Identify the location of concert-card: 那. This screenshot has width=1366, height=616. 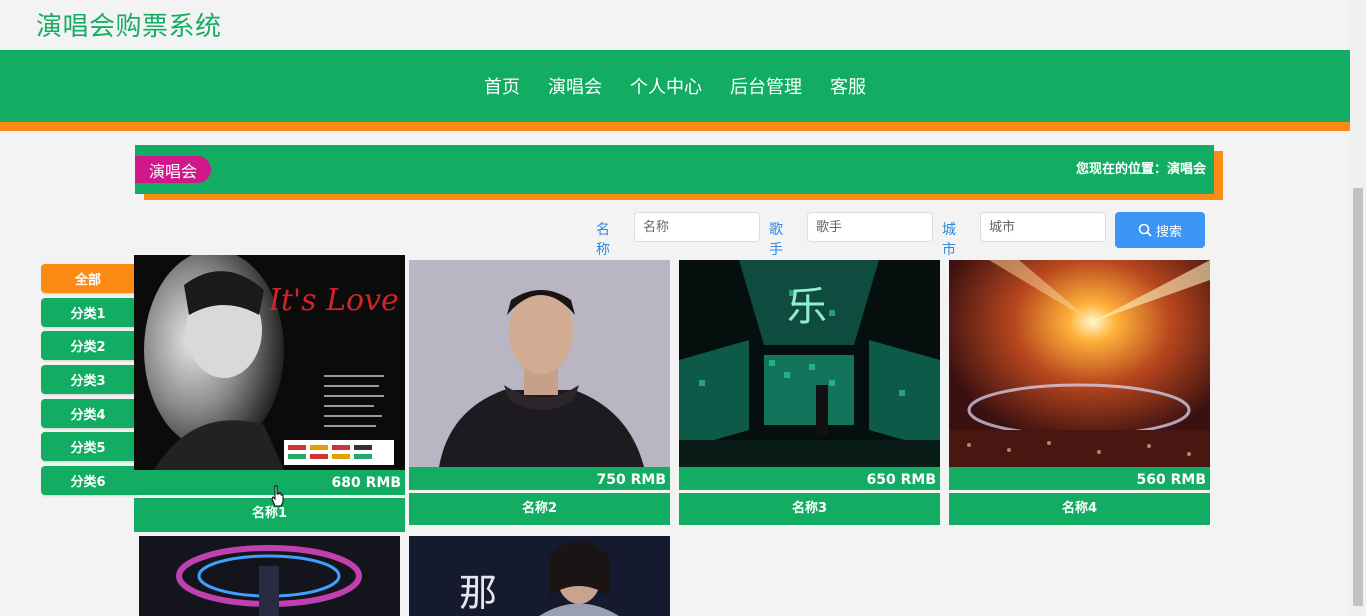
(539, 576).